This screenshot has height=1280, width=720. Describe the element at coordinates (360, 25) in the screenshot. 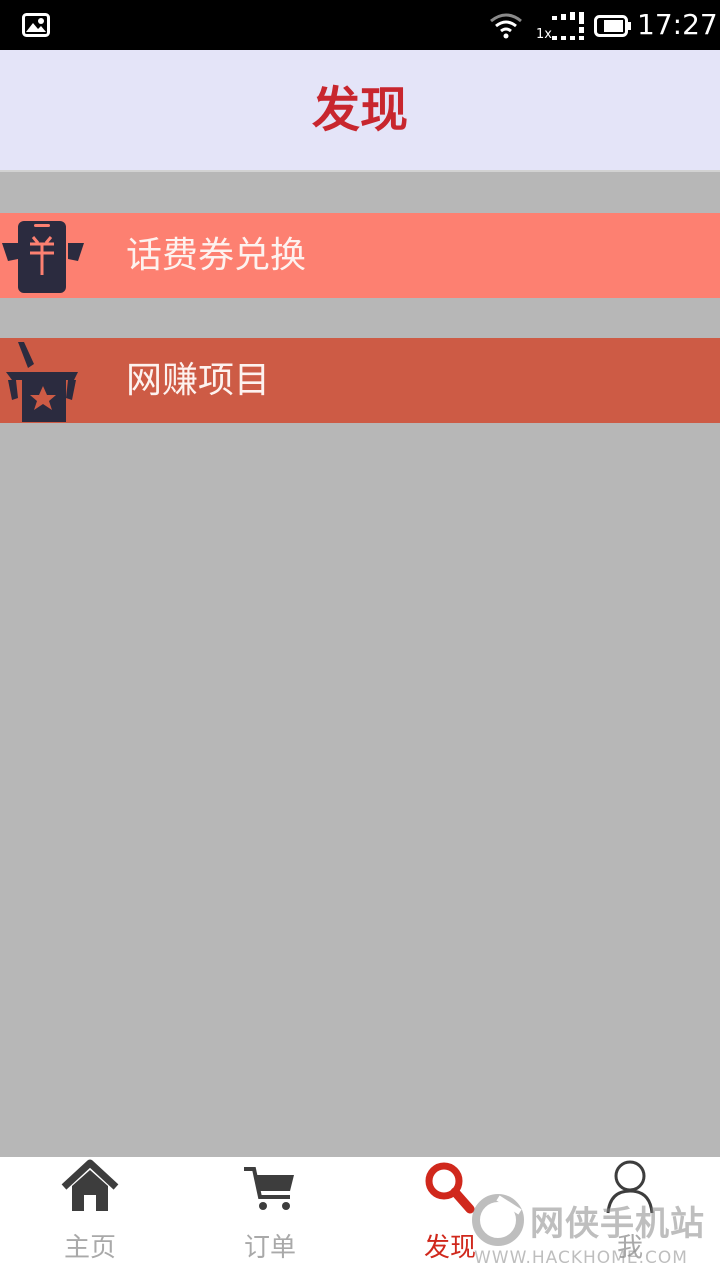

I see `status-bar: 1x 17:27` at that location.